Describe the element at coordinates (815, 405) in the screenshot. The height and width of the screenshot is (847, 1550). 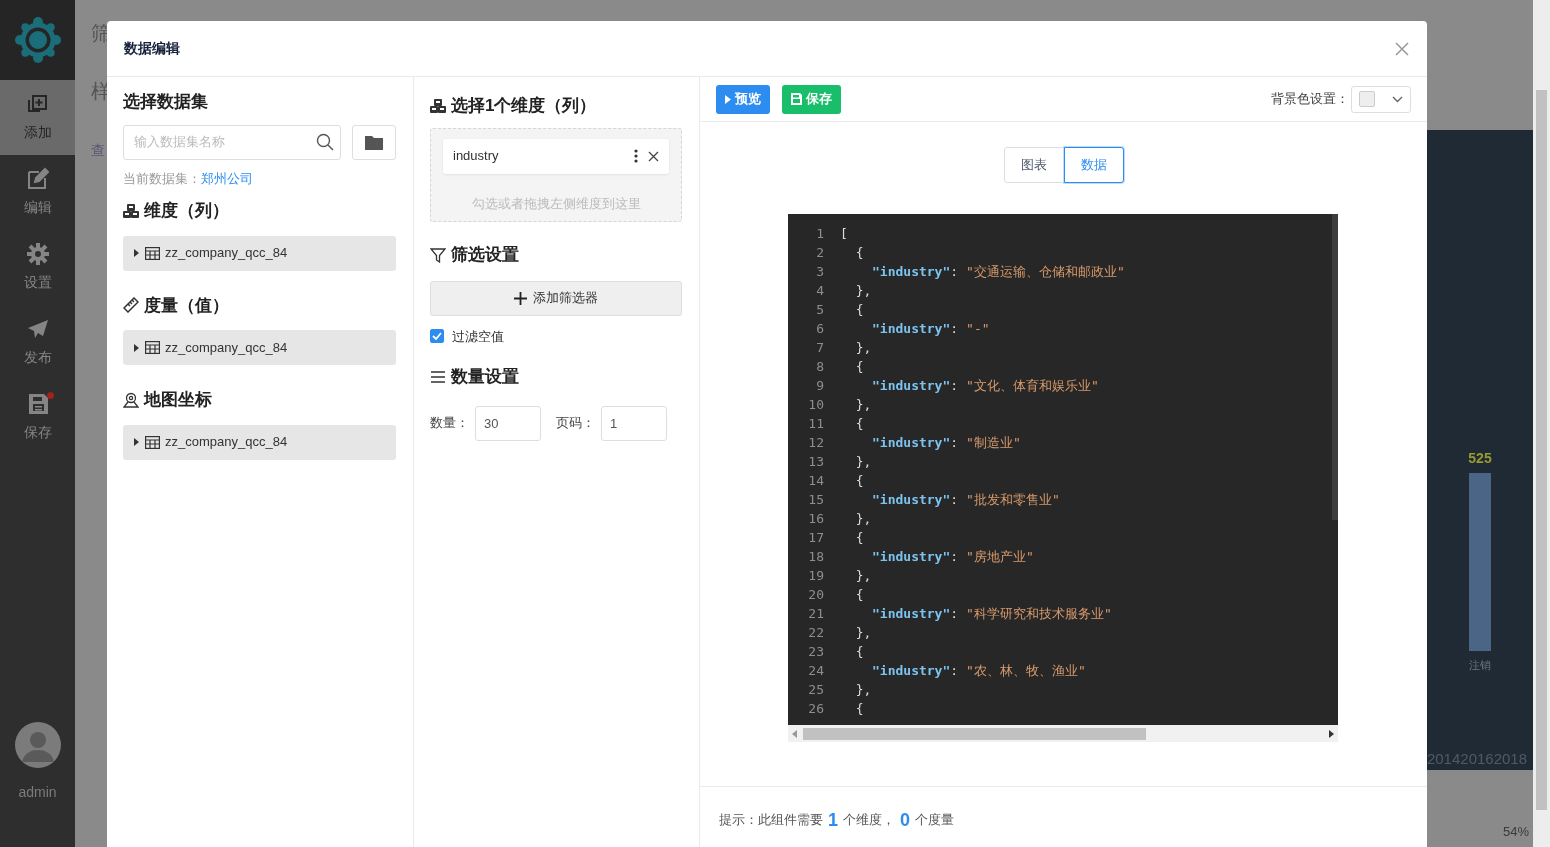
I see `line-number: 10` at that location.